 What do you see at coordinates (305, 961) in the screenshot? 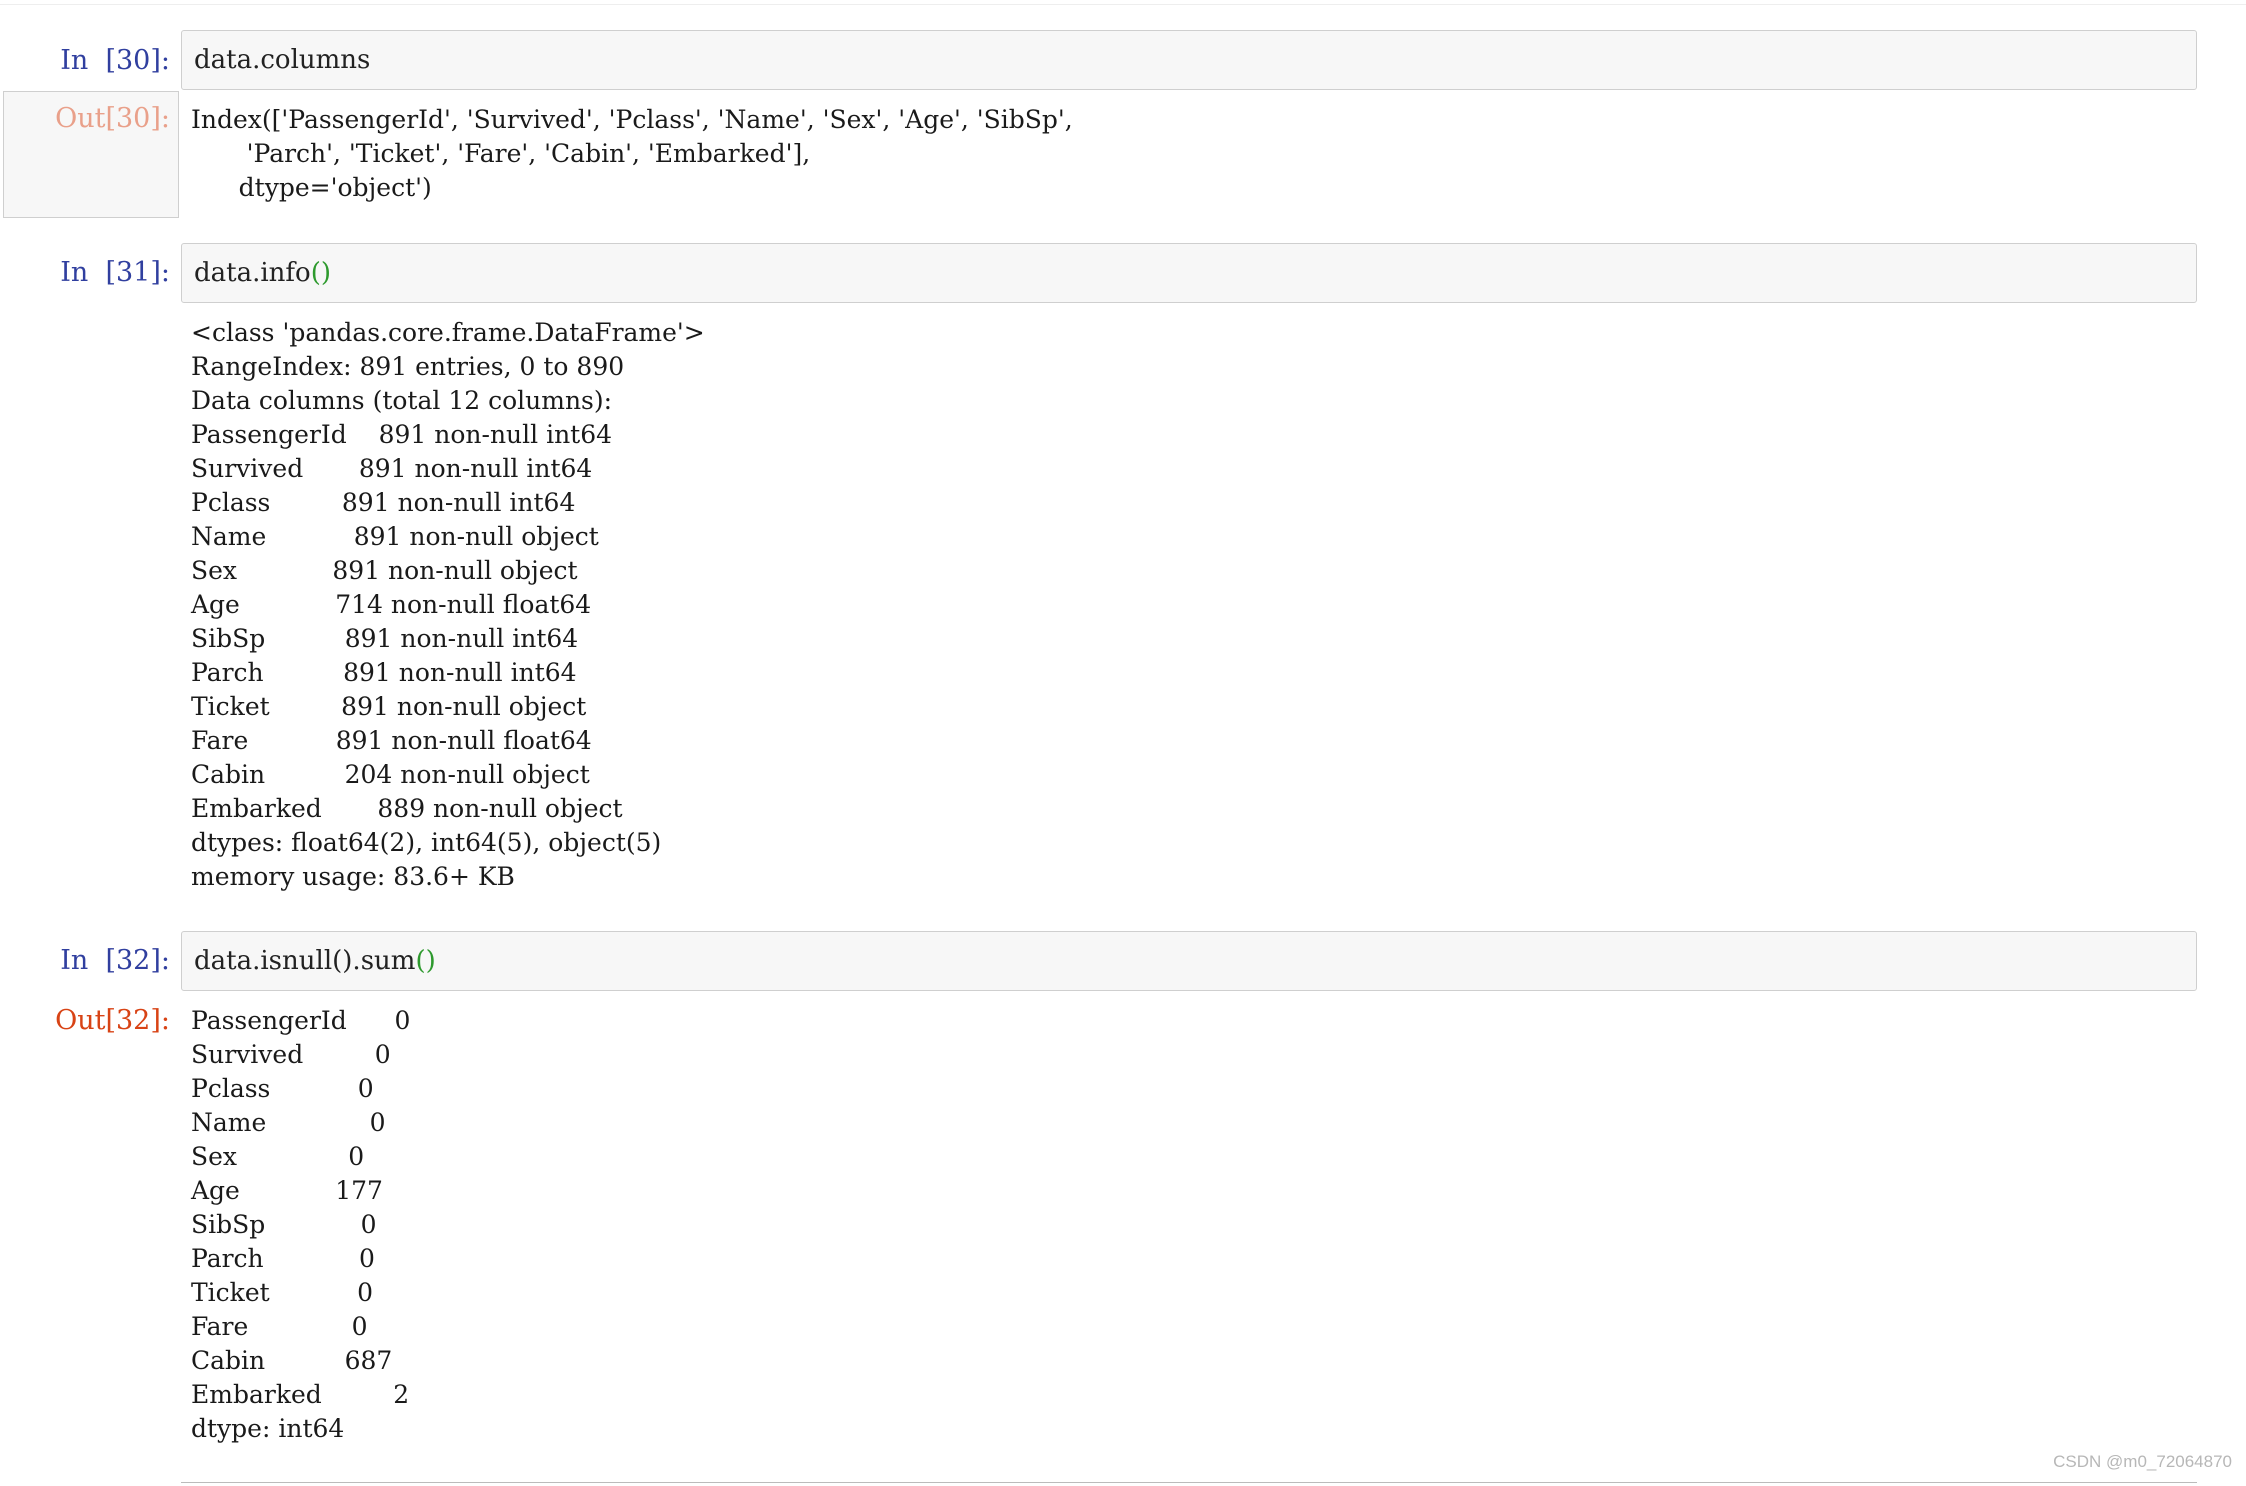
I see `code-expression: data.isnull().sum` at bounding box center [305, 961].